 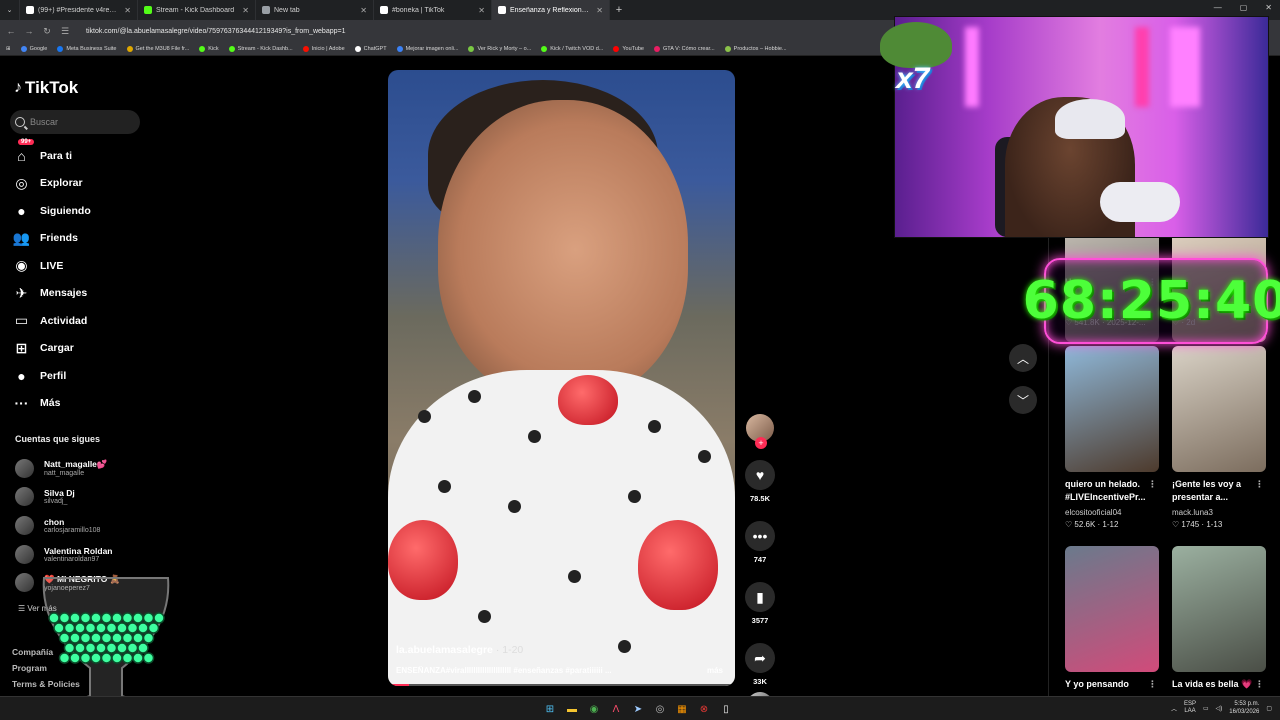 I want to click on chrome-icon: ◉, so click(x=594, y=709).